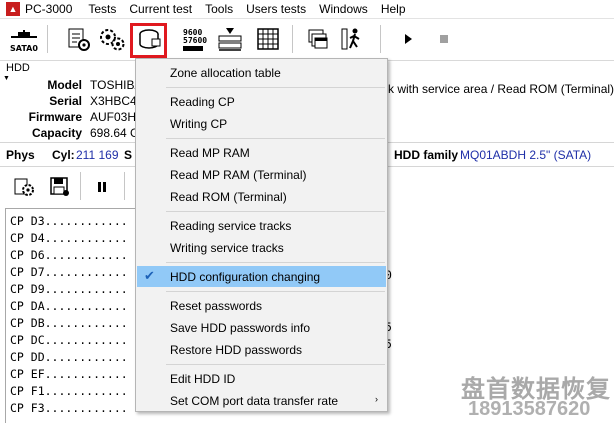  I want to click on hdd-panel-caption: HDD, so click(18, 68).